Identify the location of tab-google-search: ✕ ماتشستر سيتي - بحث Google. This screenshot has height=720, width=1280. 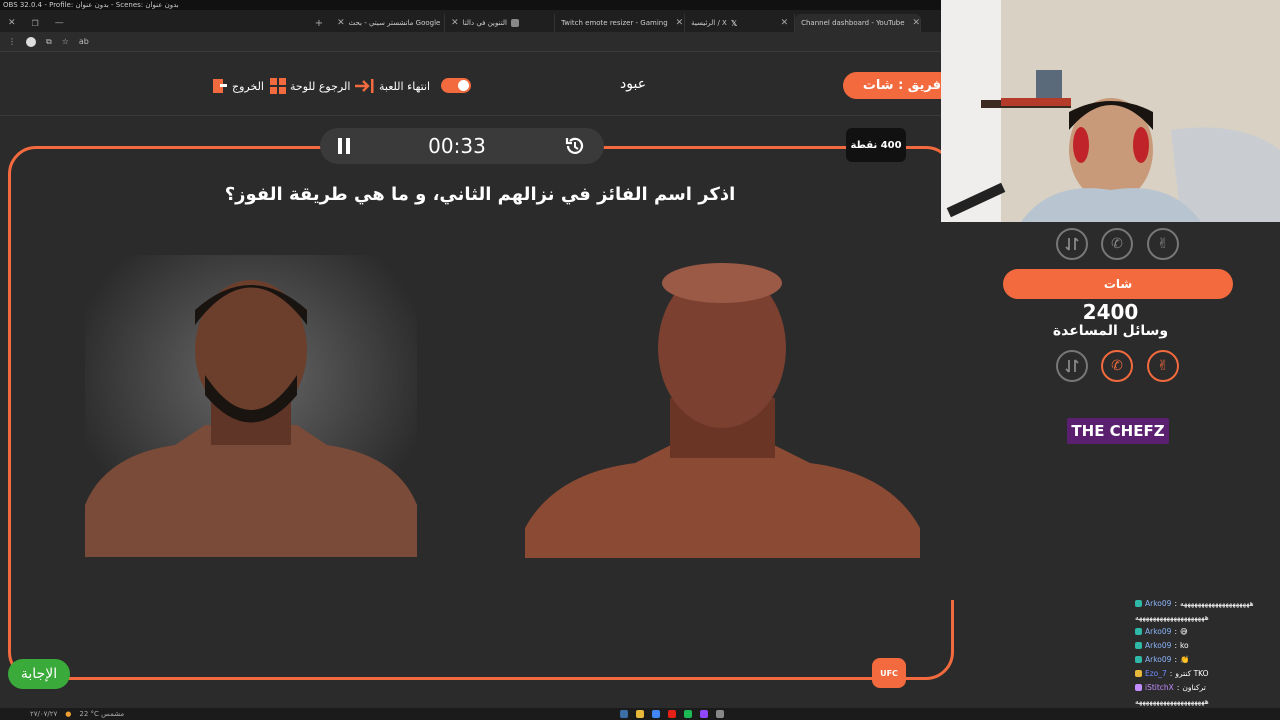
(388, 23).